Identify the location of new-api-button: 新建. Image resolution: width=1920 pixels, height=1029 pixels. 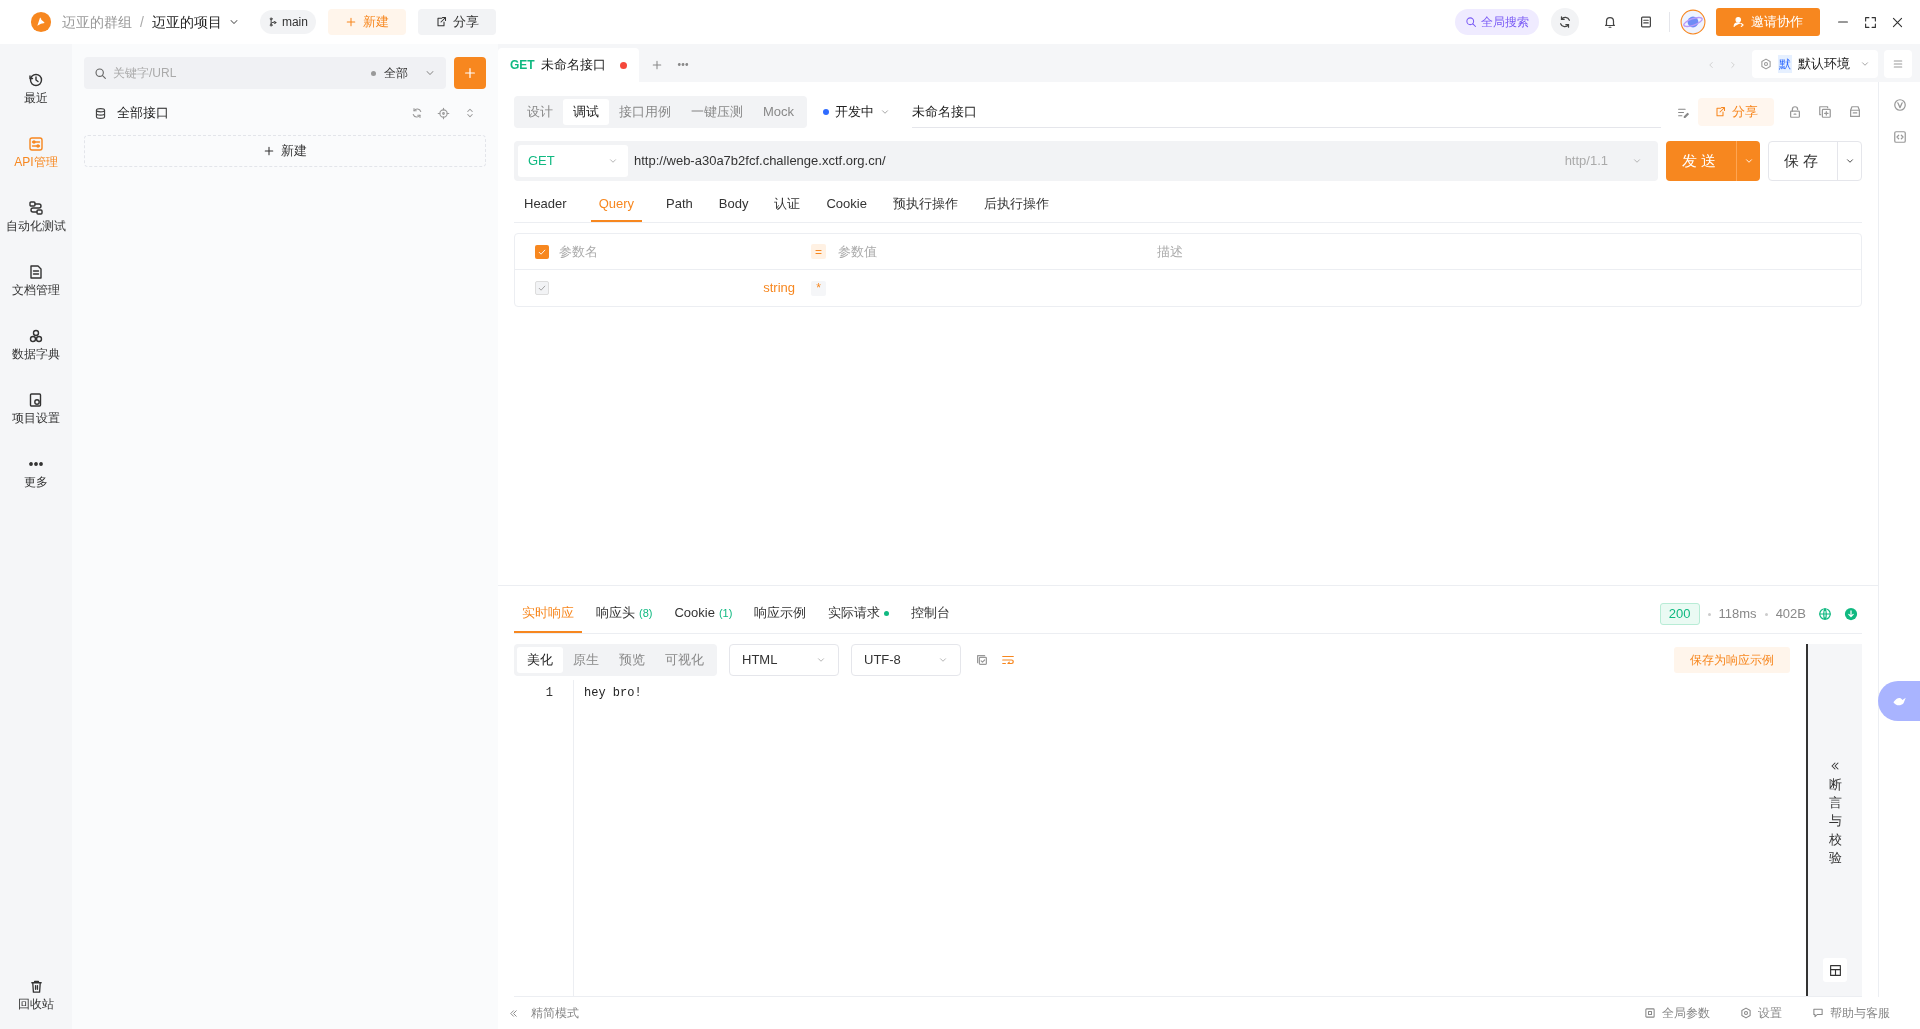
(285, 151).